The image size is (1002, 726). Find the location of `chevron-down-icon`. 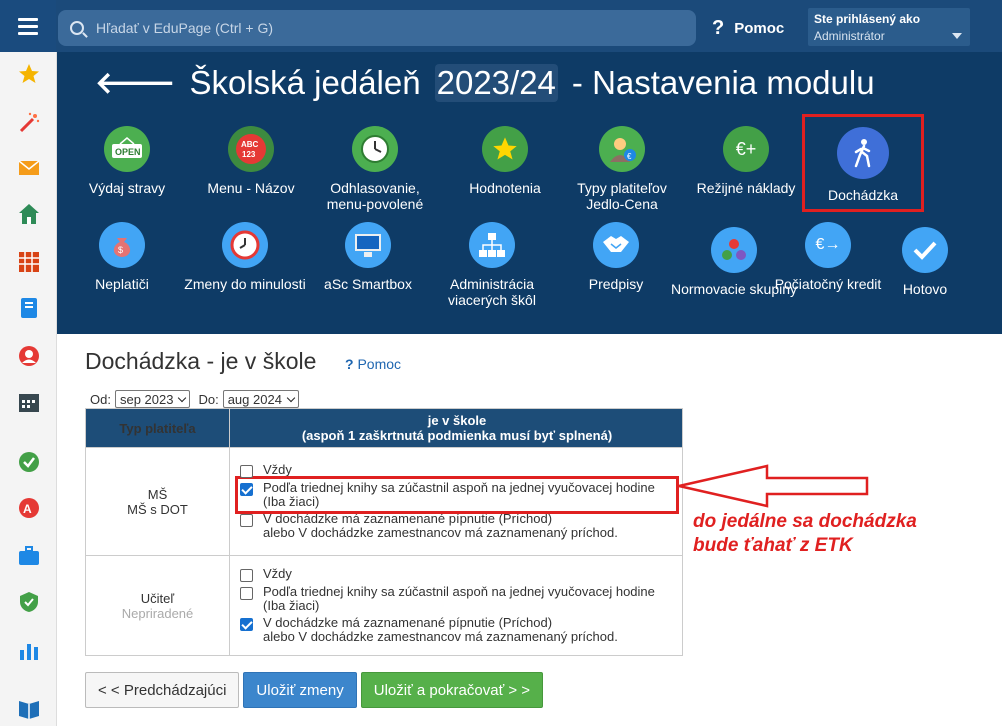

chevron-down-icon is located at coordinates (182, 397).